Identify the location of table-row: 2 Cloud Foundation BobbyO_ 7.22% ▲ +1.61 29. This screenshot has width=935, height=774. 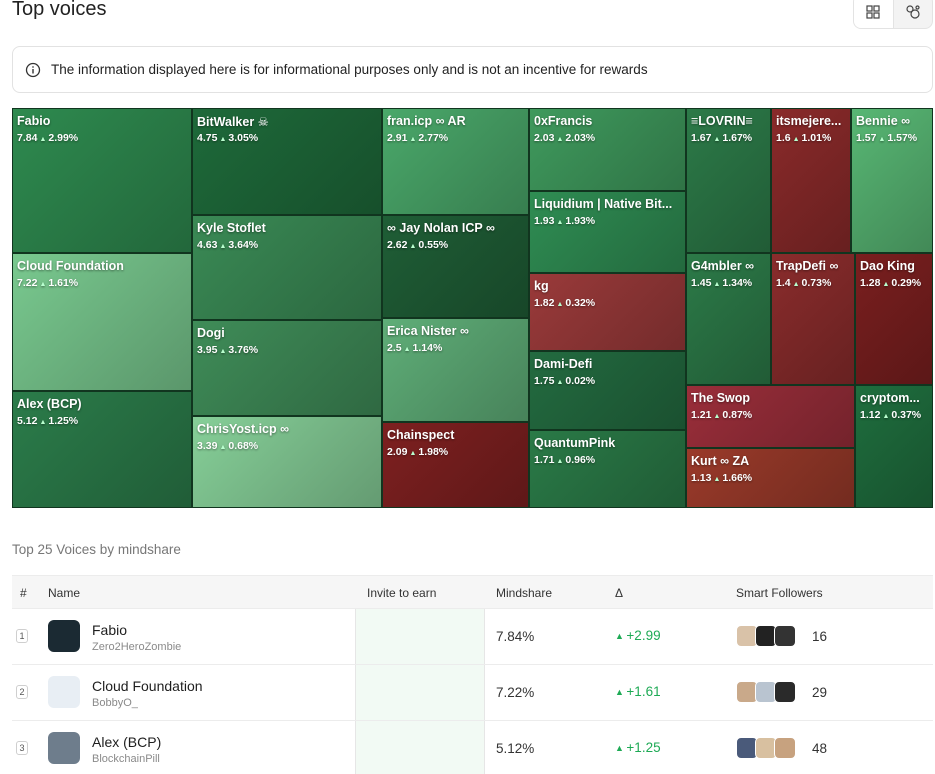
(472, 693).